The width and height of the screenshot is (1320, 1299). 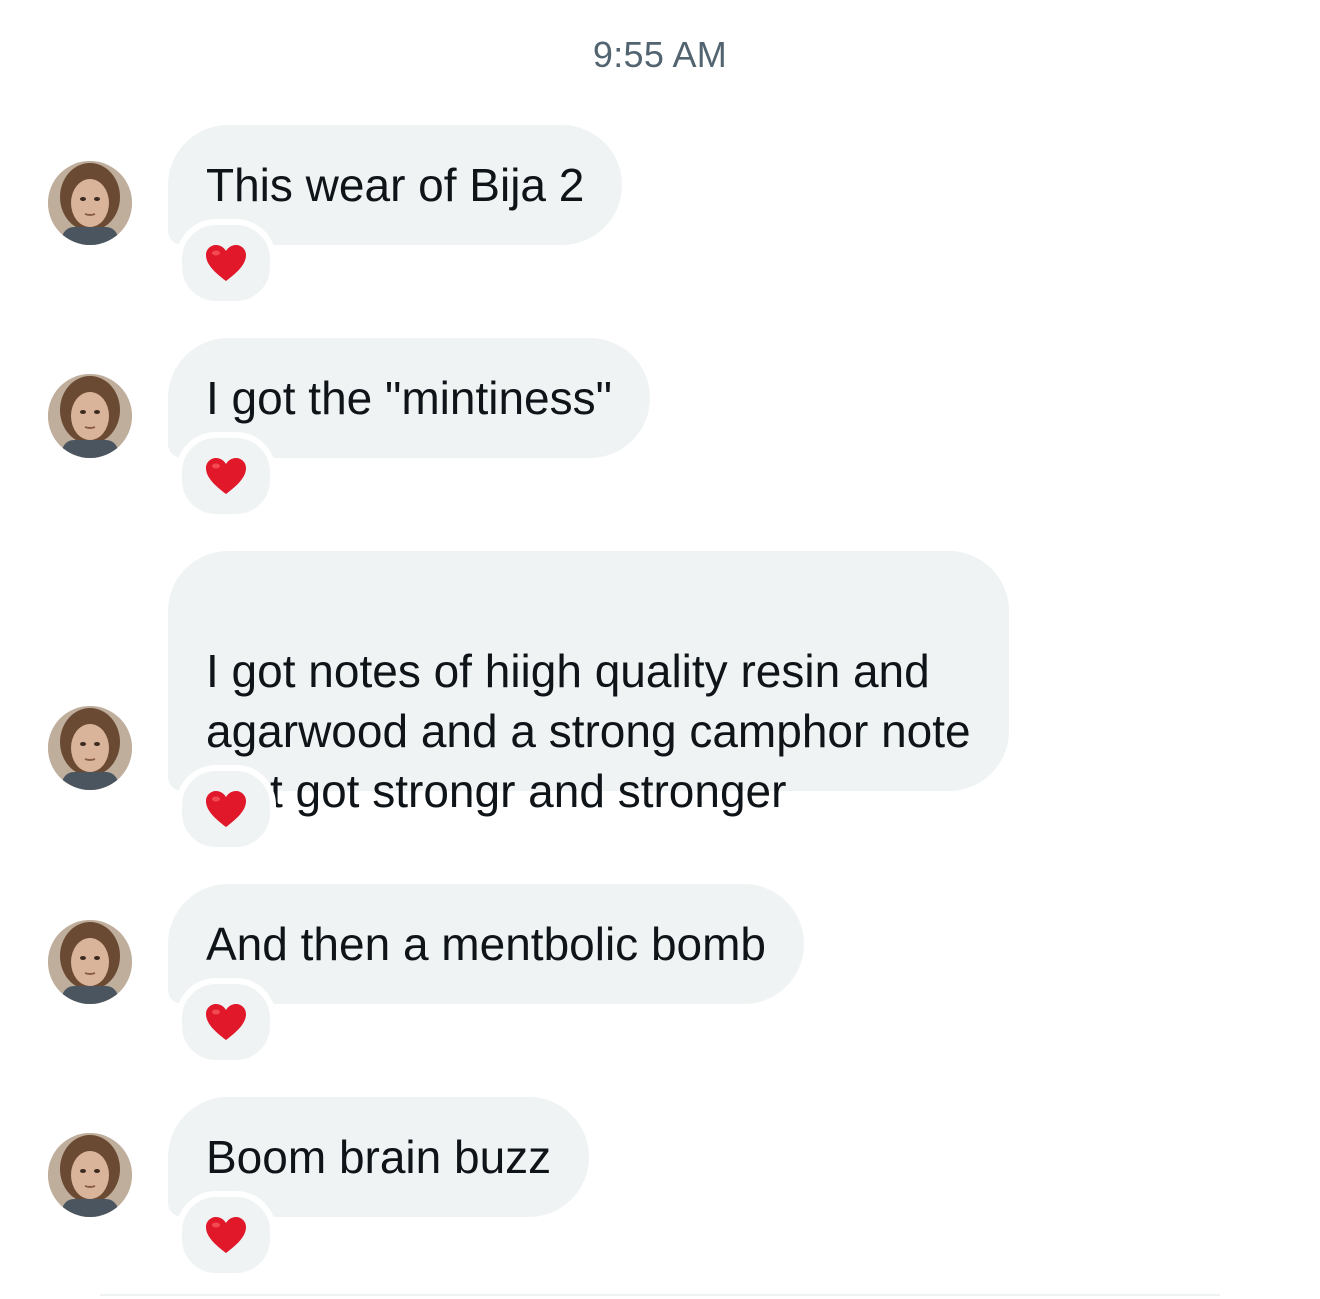 I want to click on message-timestamp: 9:55 AM, so click(x=660, y=54).